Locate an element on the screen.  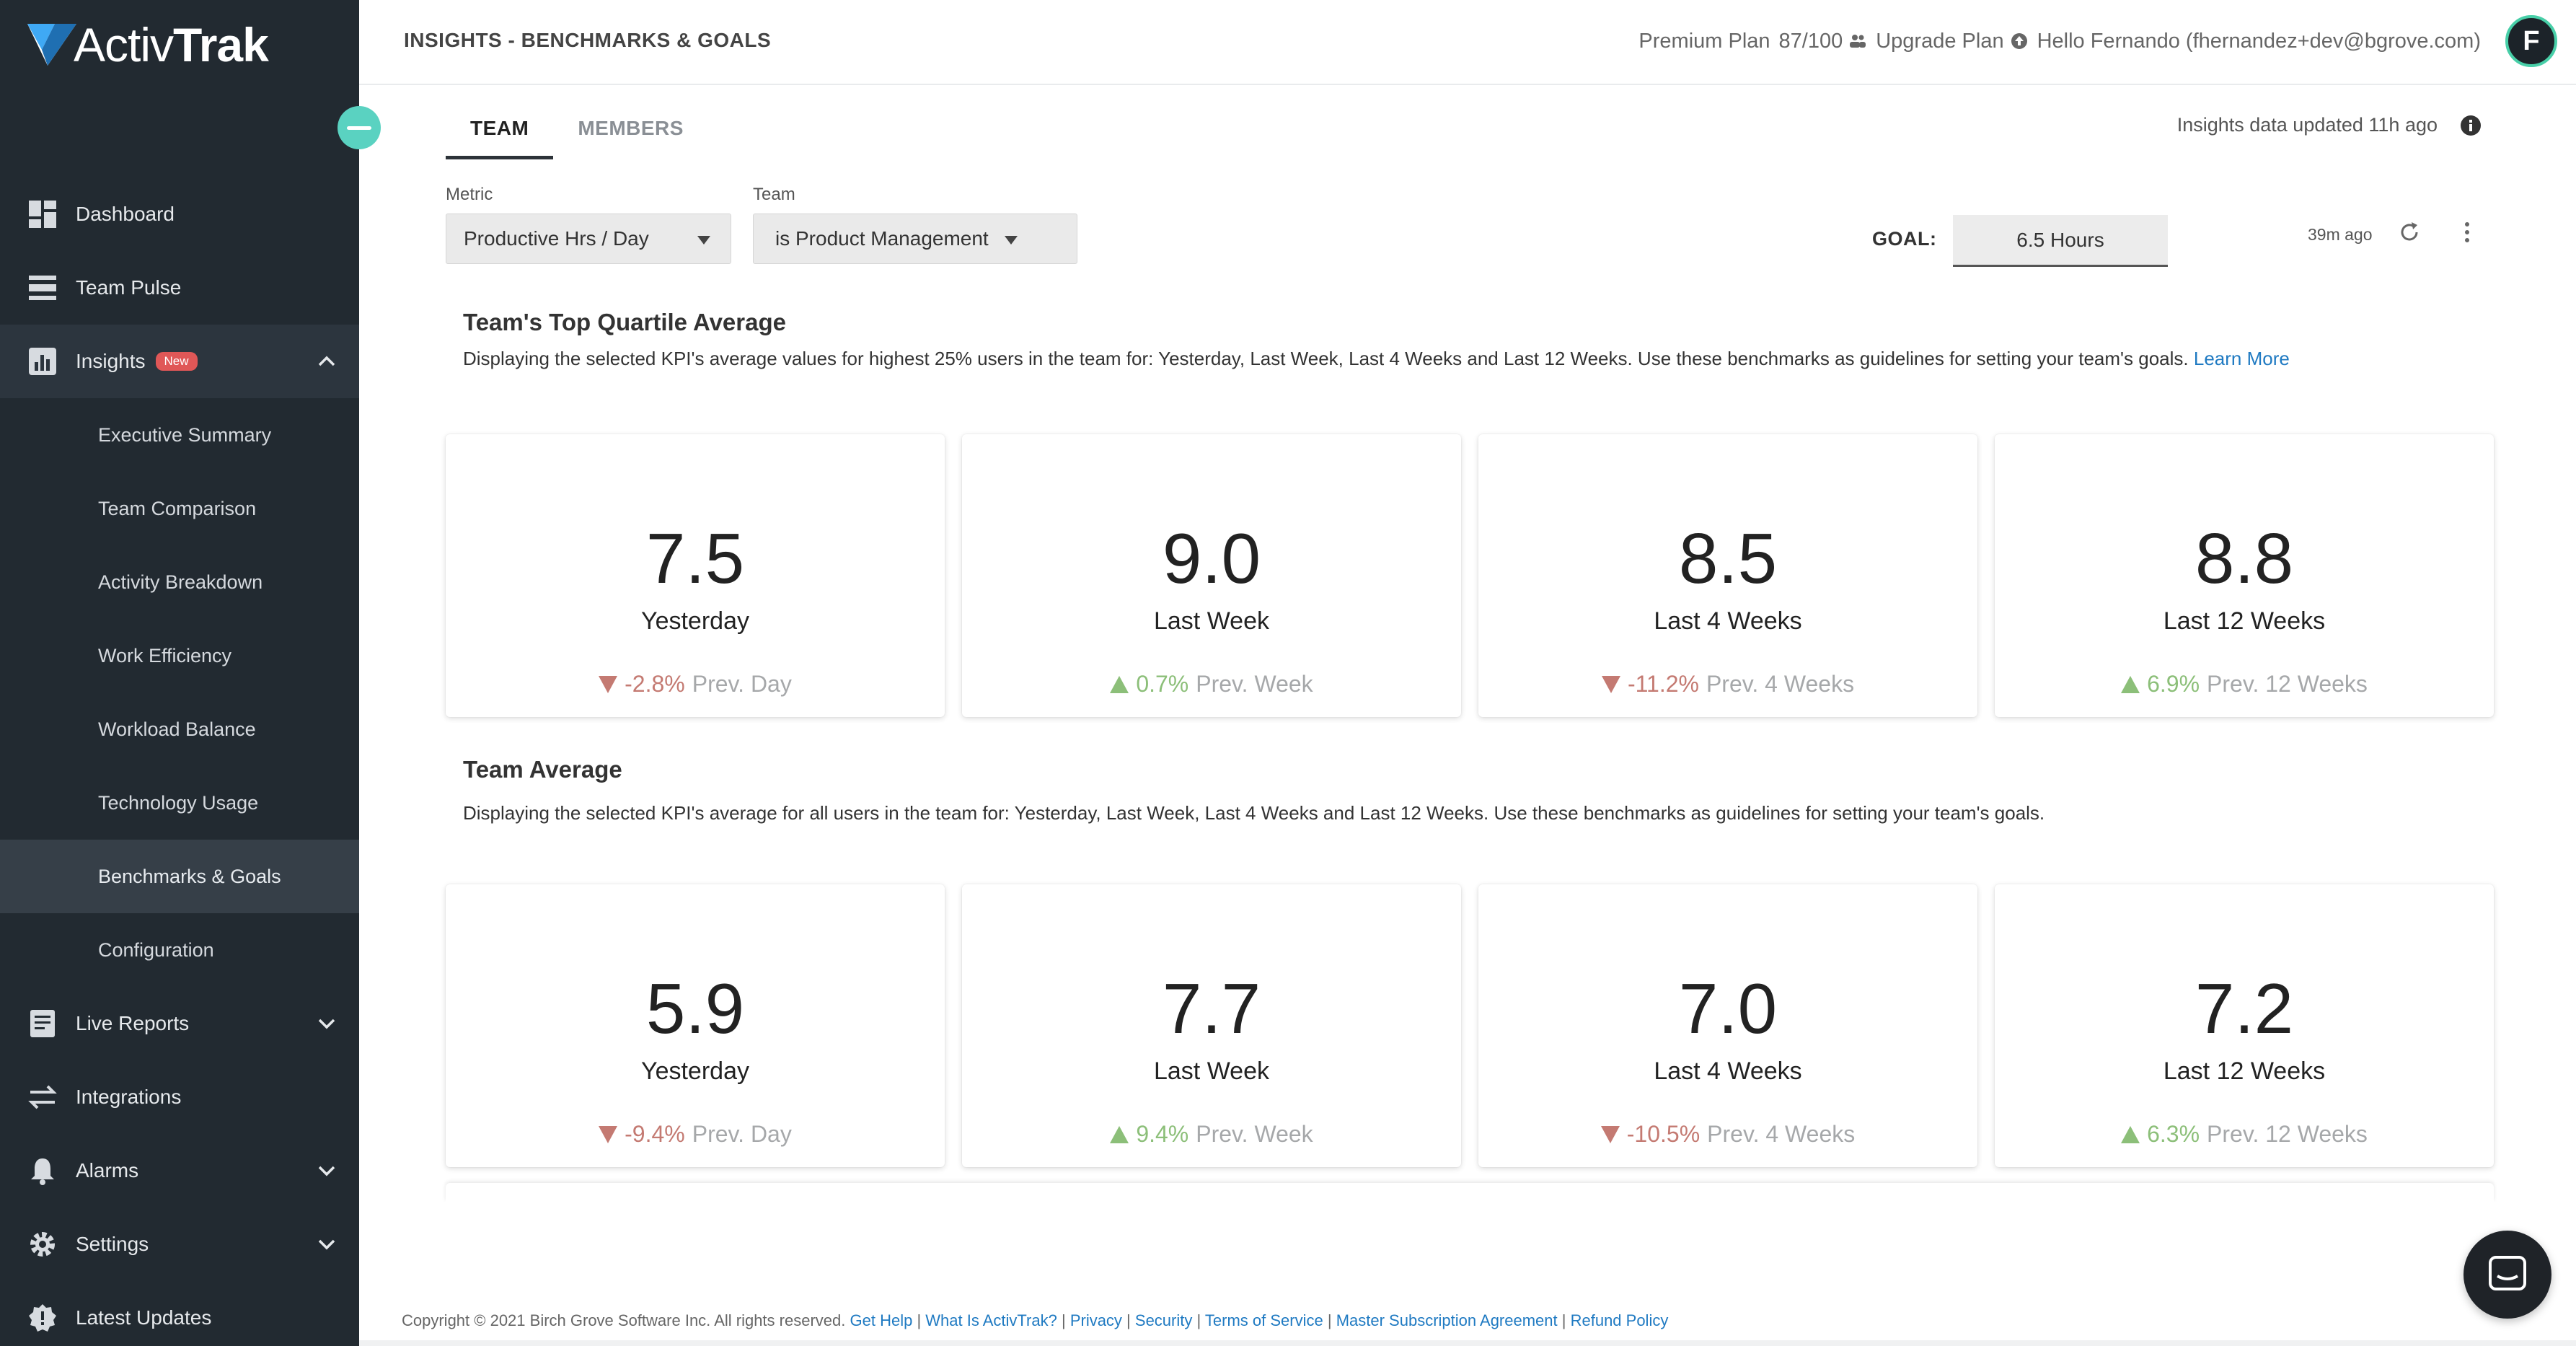
refresh-time: 39m ago is located at coordinates (2340, 234).